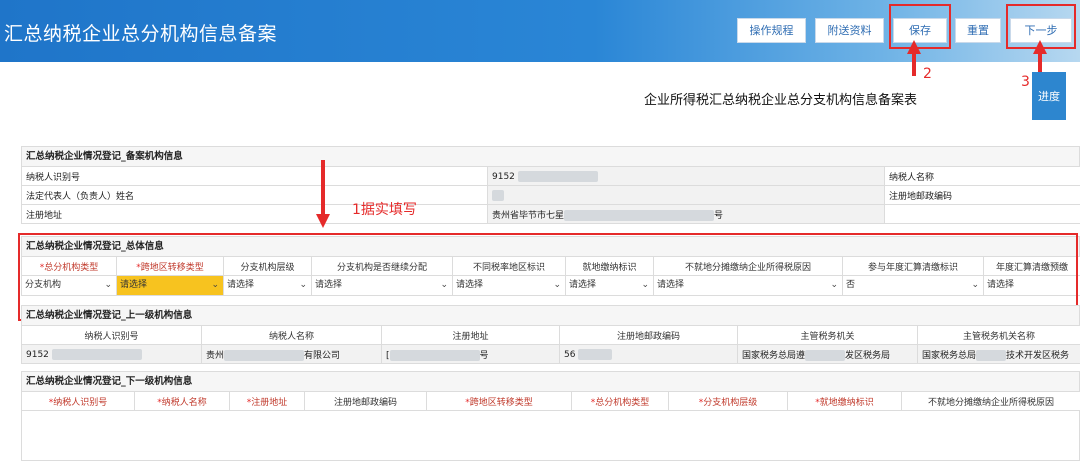  I want to click on upper-auth-name-cell: 国家税务总局 技术开发区税务, so click(999, 354).